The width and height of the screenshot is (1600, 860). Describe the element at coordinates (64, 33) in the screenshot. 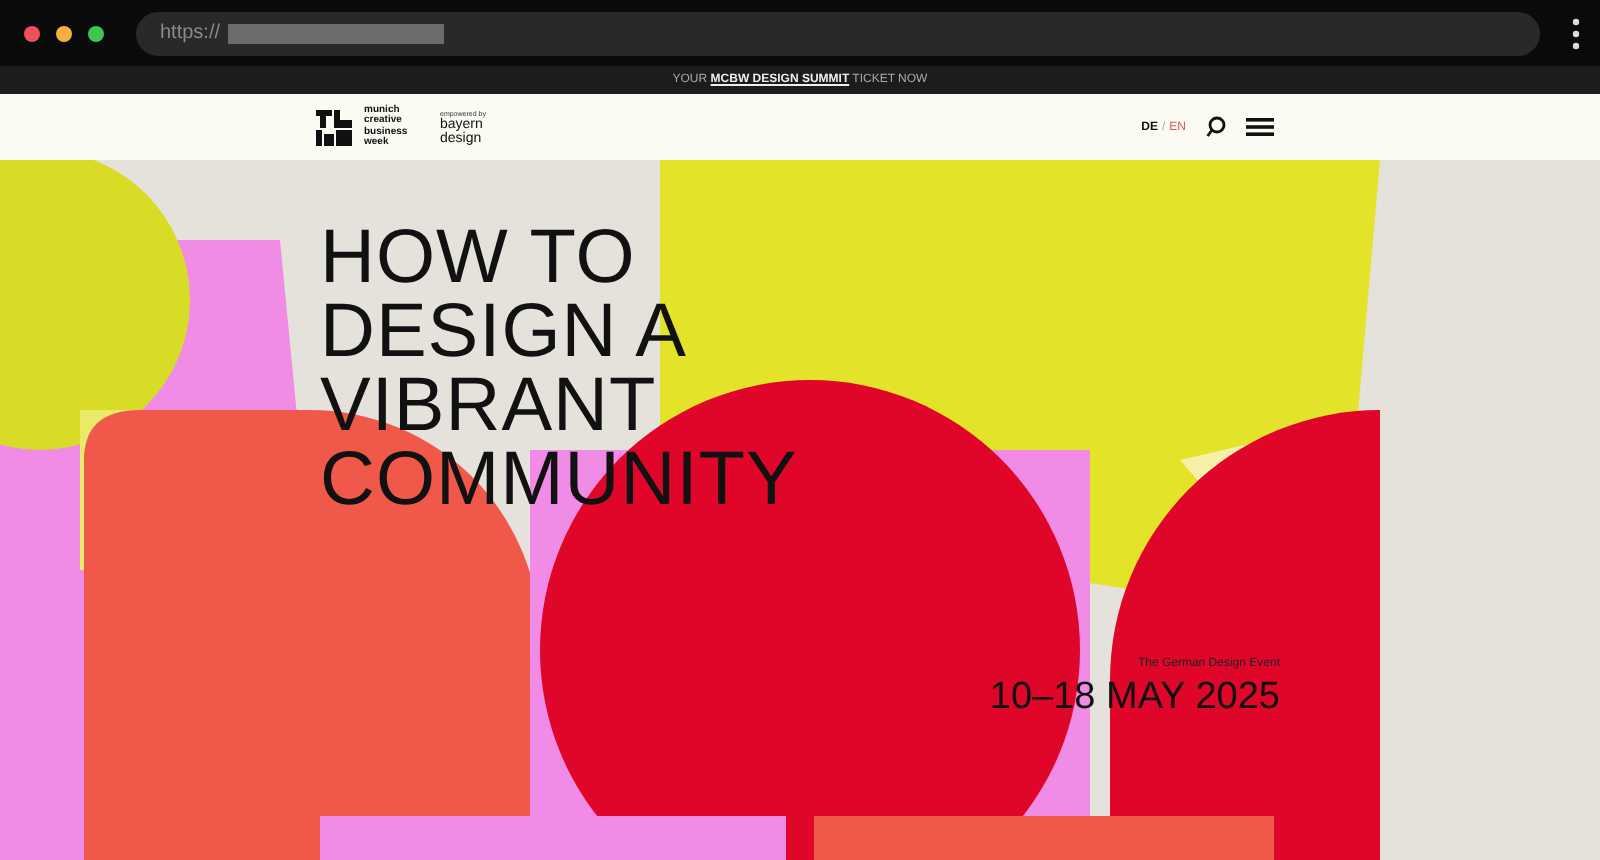

I see `minimize-window-icon` at that location.